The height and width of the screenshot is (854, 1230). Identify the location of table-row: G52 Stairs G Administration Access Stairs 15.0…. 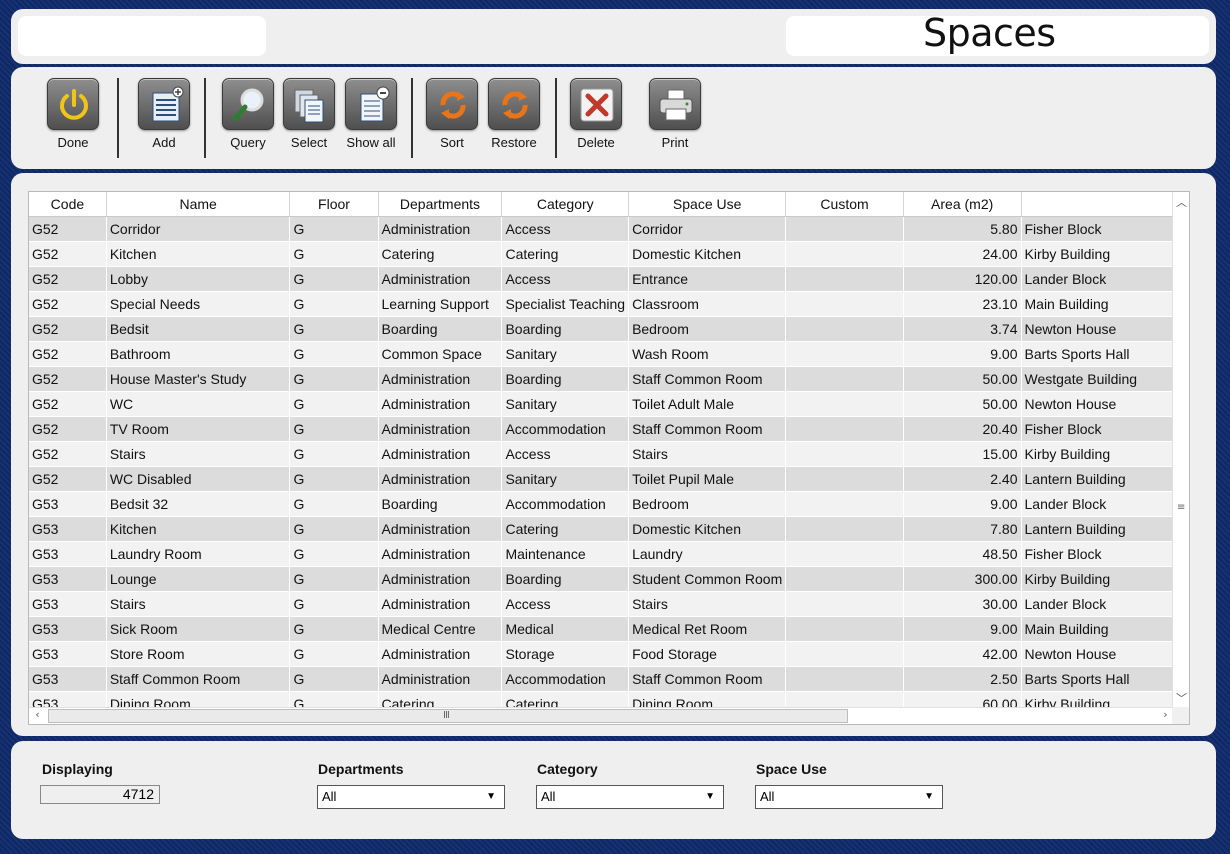
(601, 454).